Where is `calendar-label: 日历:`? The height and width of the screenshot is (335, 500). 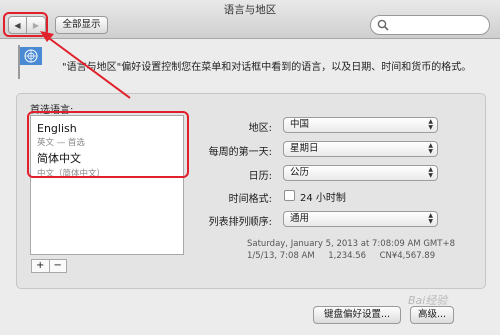
calendar-label: 日历: is located at coordinates (260, 176).